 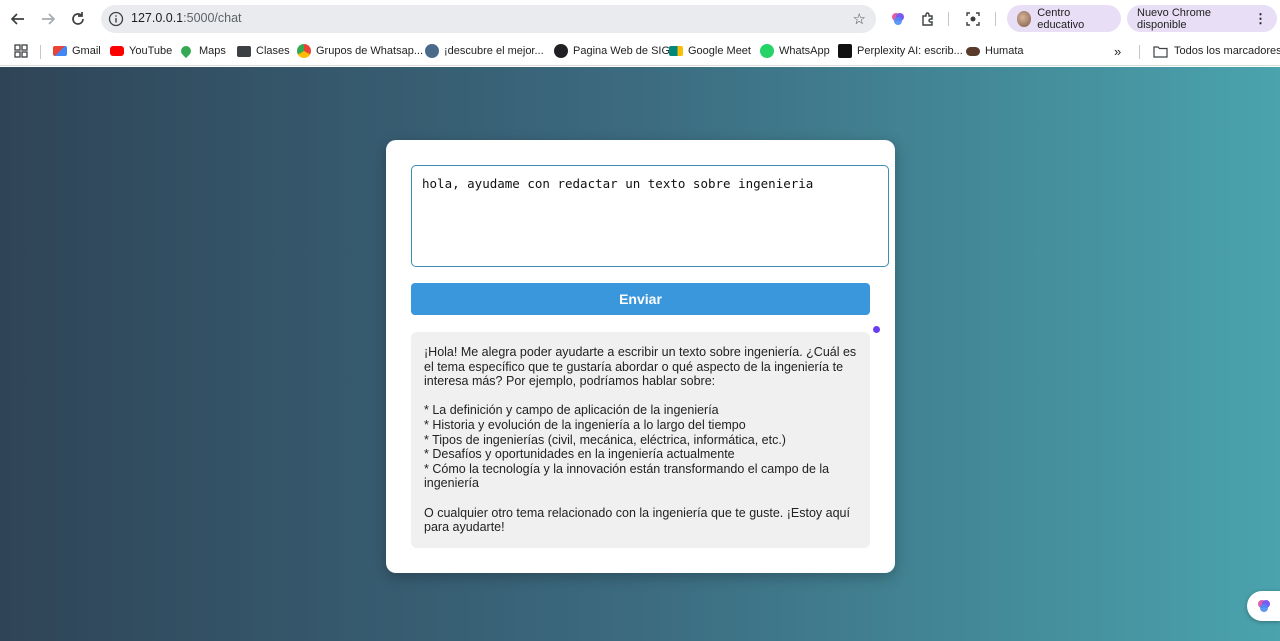 What do you see at coordinates (898, 19) in the screenshot?
I see `gemini-extension-icon` at bounding box center [898, 19].